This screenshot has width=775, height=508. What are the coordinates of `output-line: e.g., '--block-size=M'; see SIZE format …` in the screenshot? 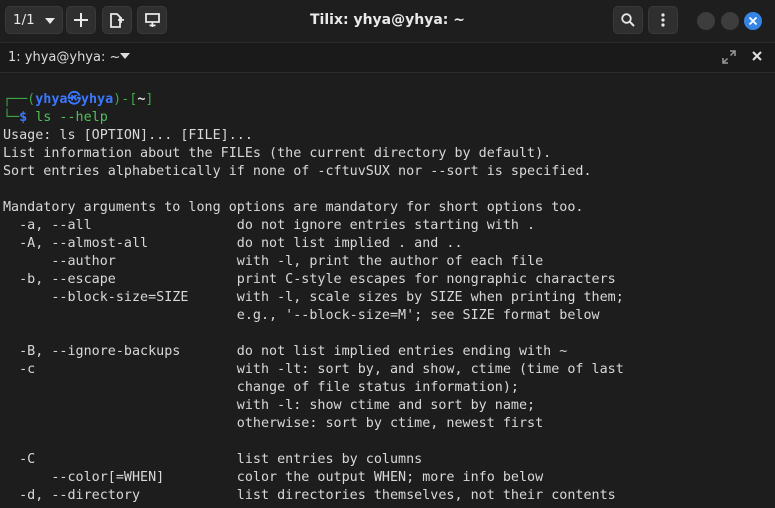 It's located at (301, 315).